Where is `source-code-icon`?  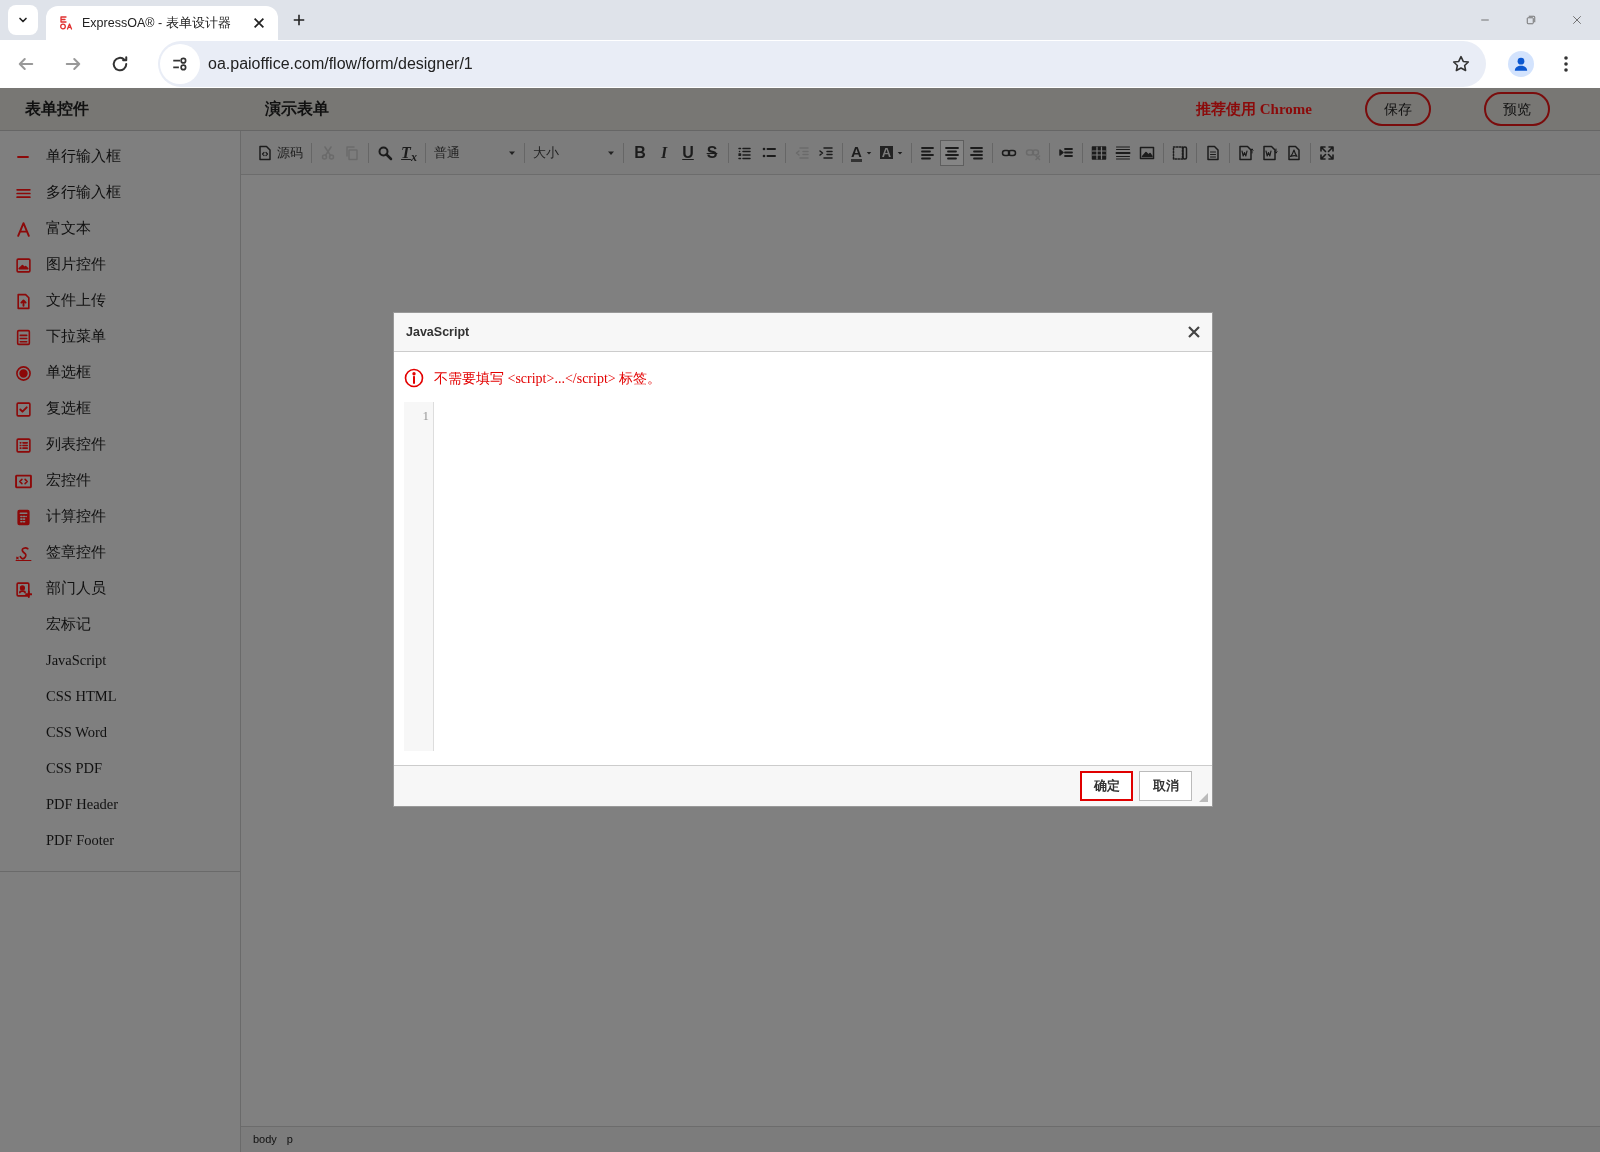
source-code-icon is located at coordinates (265, 152).